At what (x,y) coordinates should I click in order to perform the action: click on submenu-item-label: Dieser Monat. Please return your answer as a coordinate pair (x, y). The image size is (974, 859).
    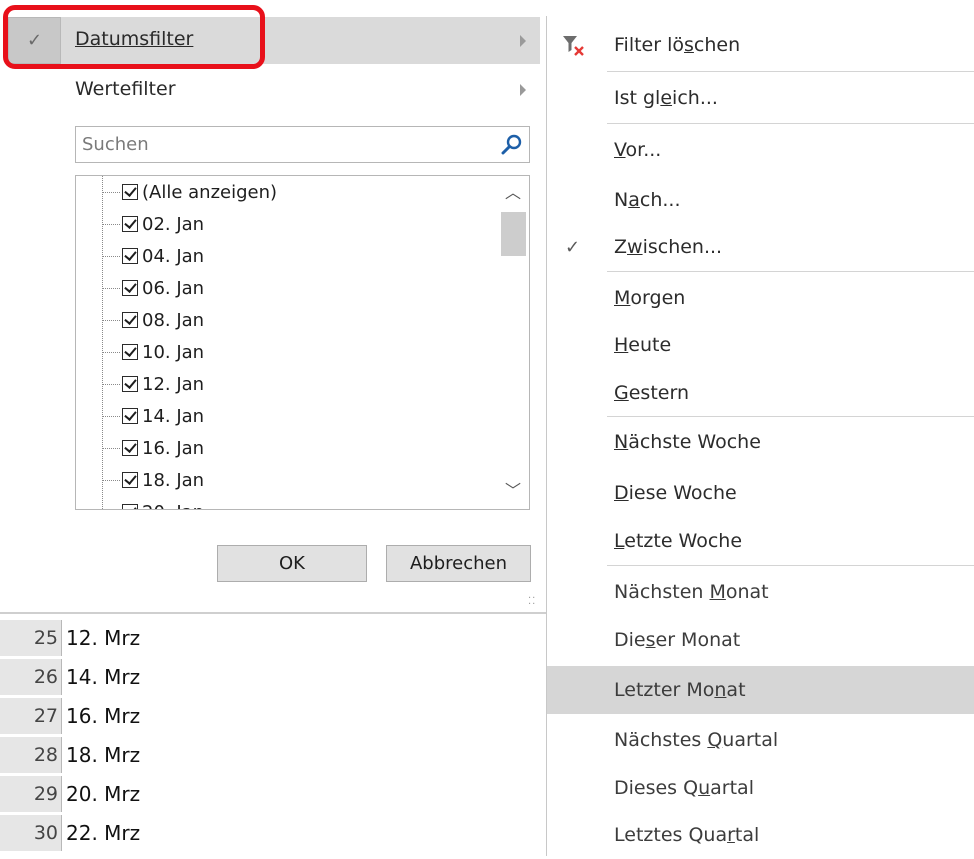
    Looking at the image, I should click on (677, 640).